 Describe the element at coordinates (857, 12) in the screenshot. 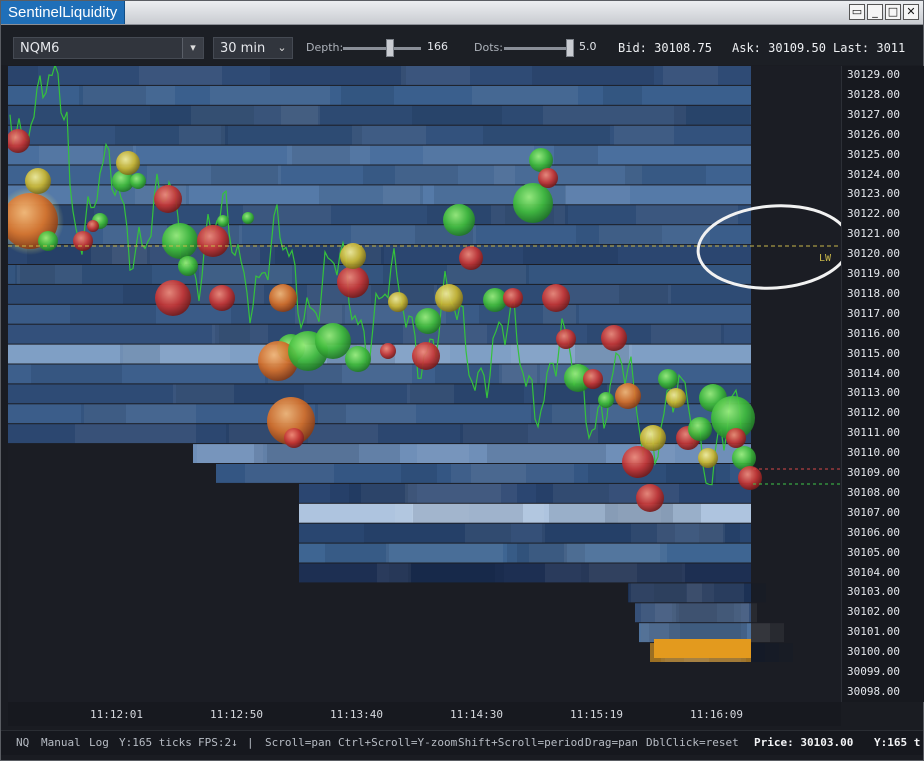

I see `restore-icon: ▭` at that location.